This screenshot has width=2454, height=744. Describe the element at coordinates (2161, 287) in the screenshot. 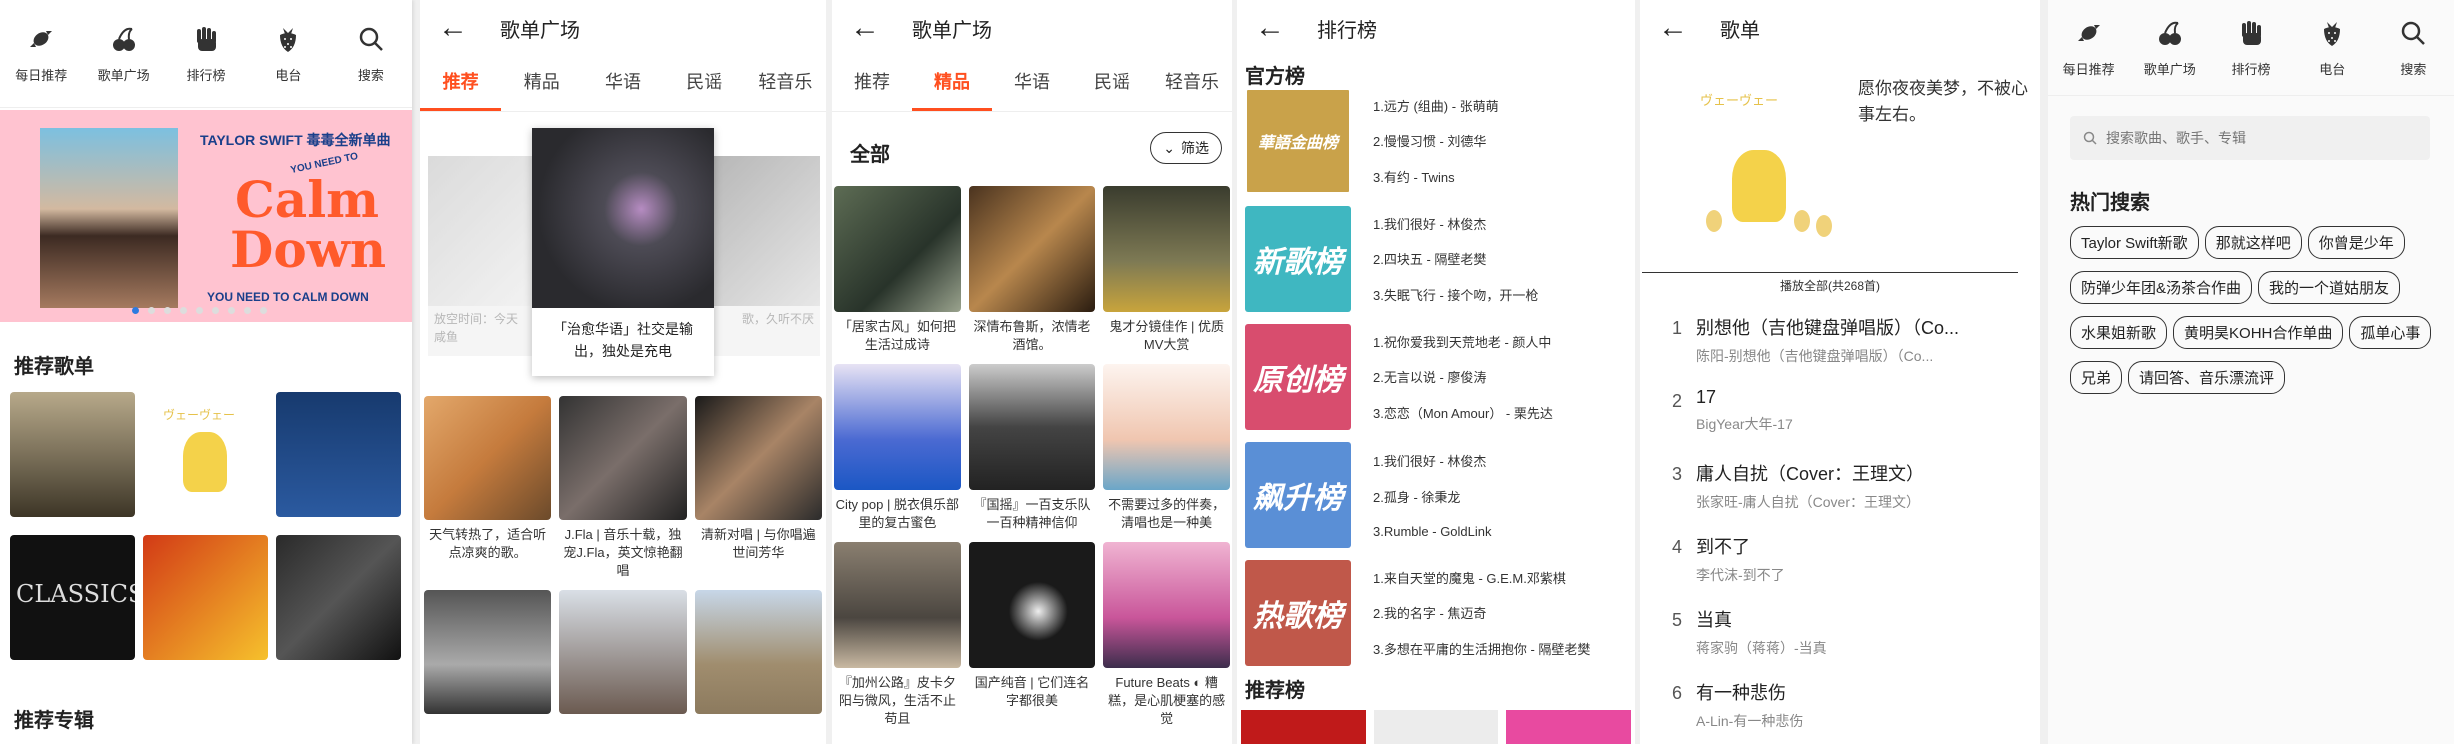

I see `hot-search-chip: 防弹少年团&汤茶合作曲` at that location.